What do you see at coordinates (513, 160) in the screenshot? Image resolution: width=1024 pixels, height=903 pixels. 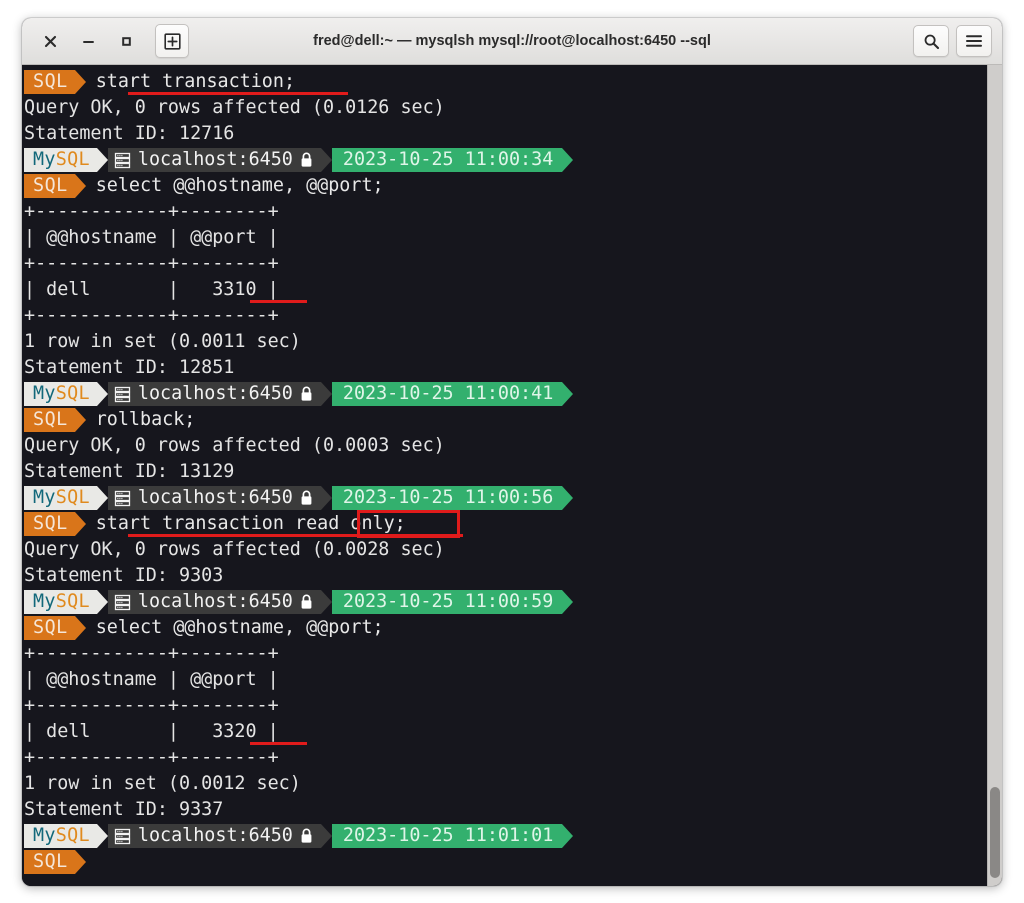 I see `terminal-mysql-prompt-line: My SQL localhost:6450 2023-10-25 11:00:34` at bounding box center [513, 160].